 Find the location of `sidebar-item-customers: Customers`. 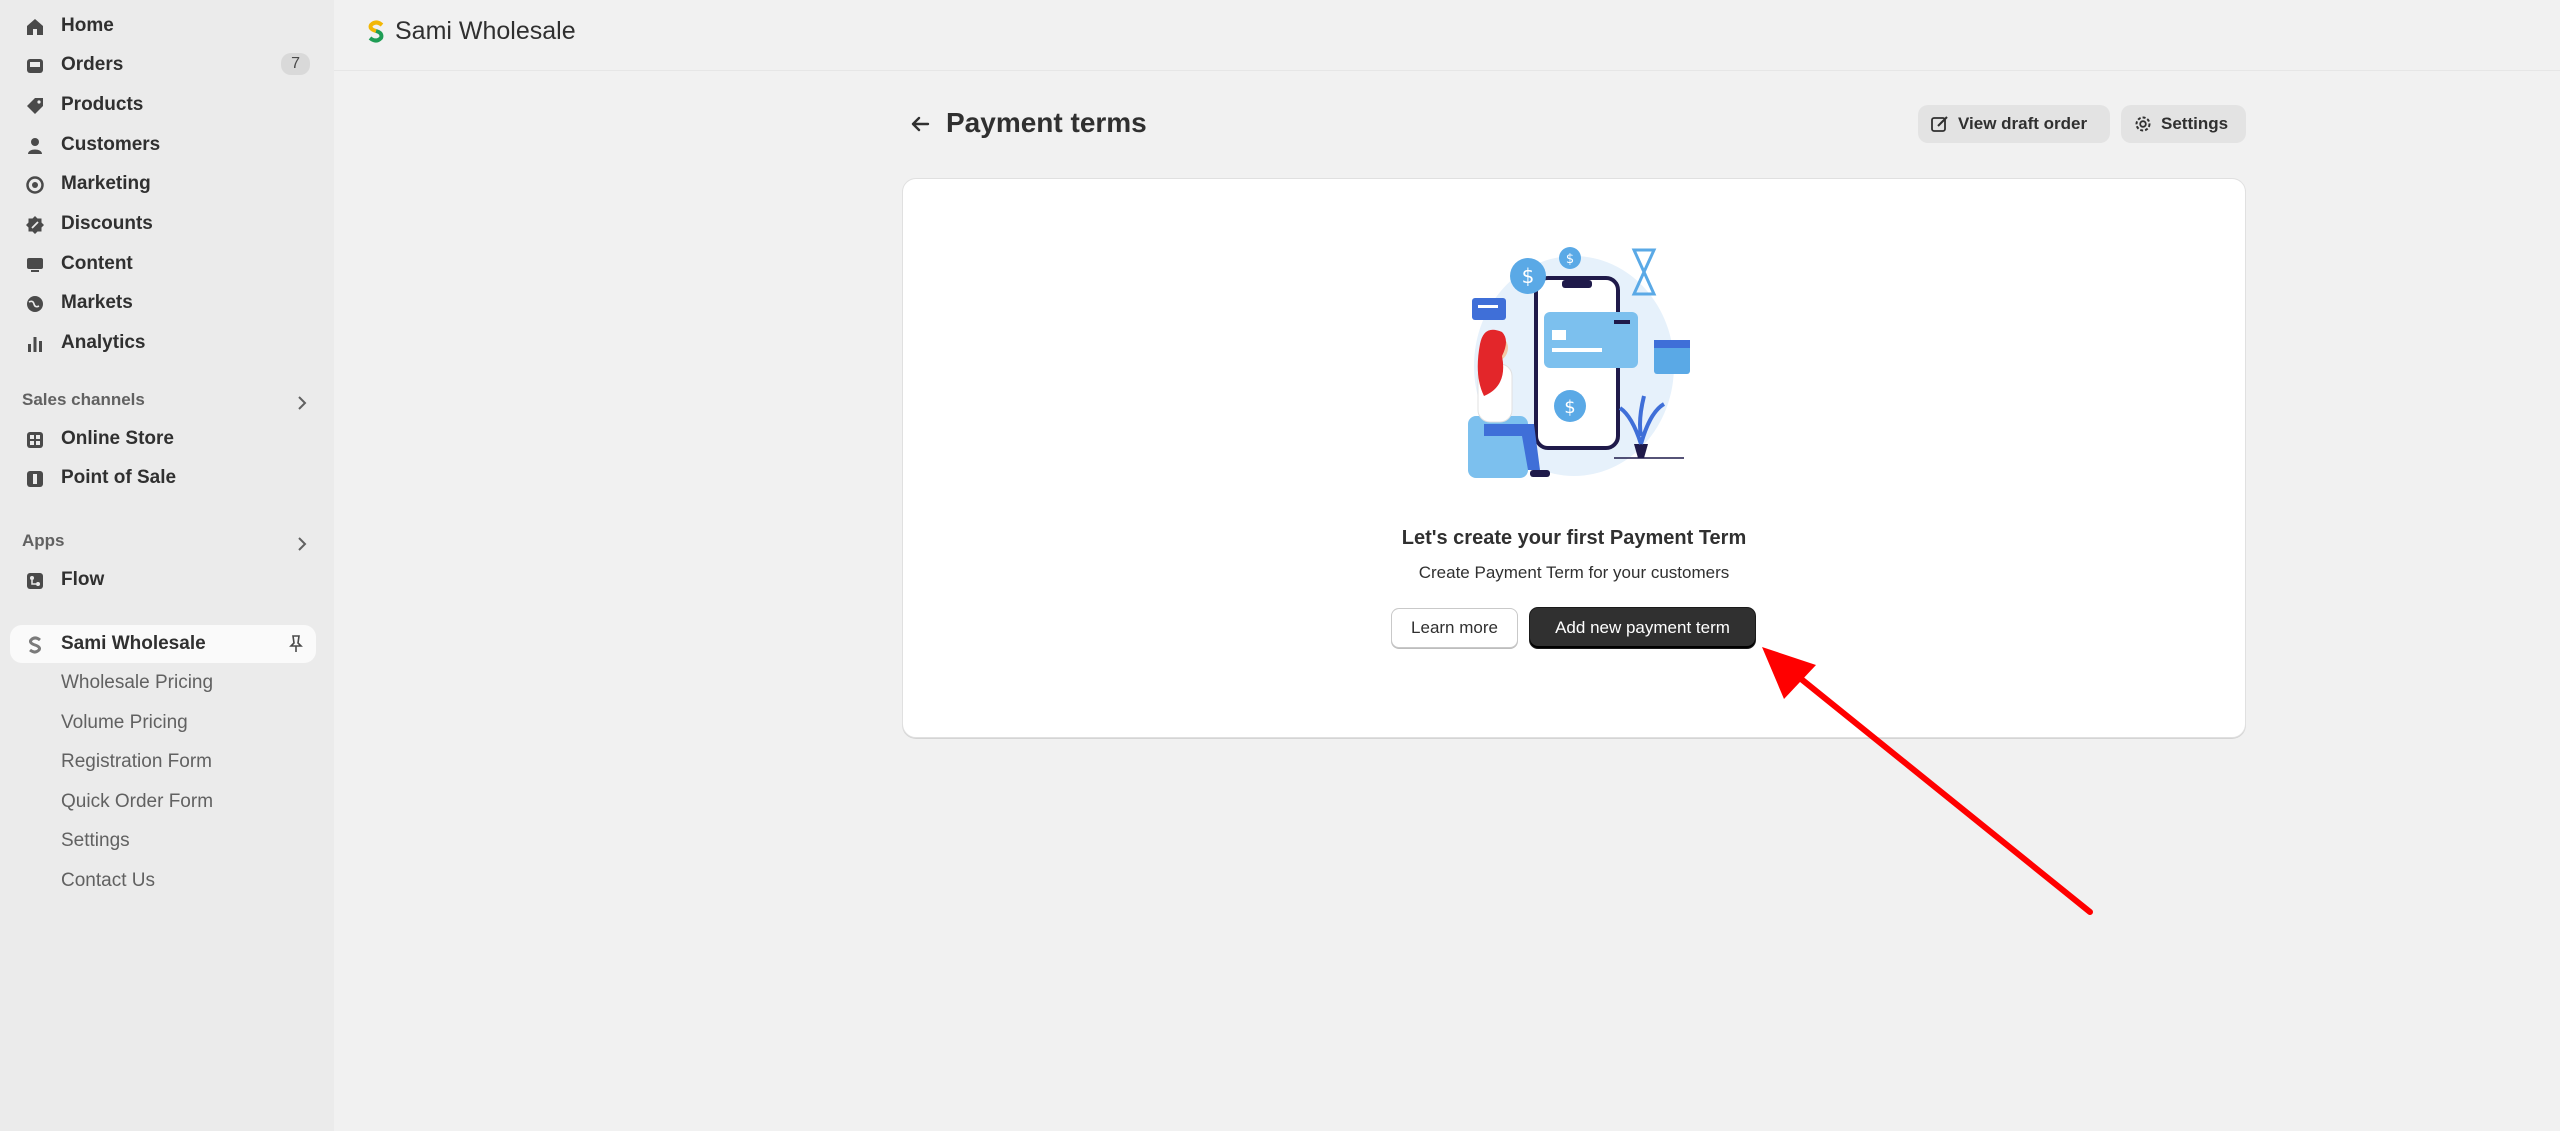

sidebar-item-customers: Customers is located at coordinates (163, 145).